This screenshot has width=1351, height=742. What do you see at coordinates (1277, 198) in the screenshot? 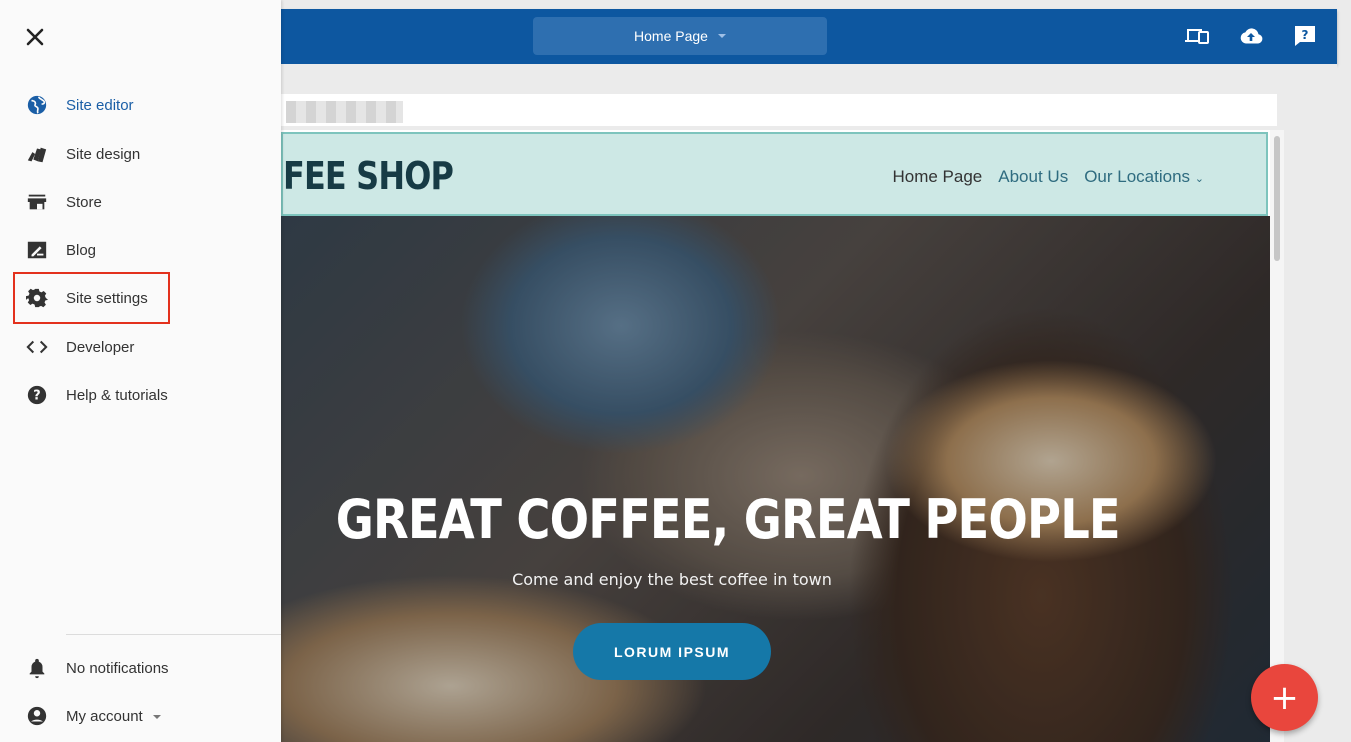
I see `scrollbar-thumb` at bounding box center [1277, 198].